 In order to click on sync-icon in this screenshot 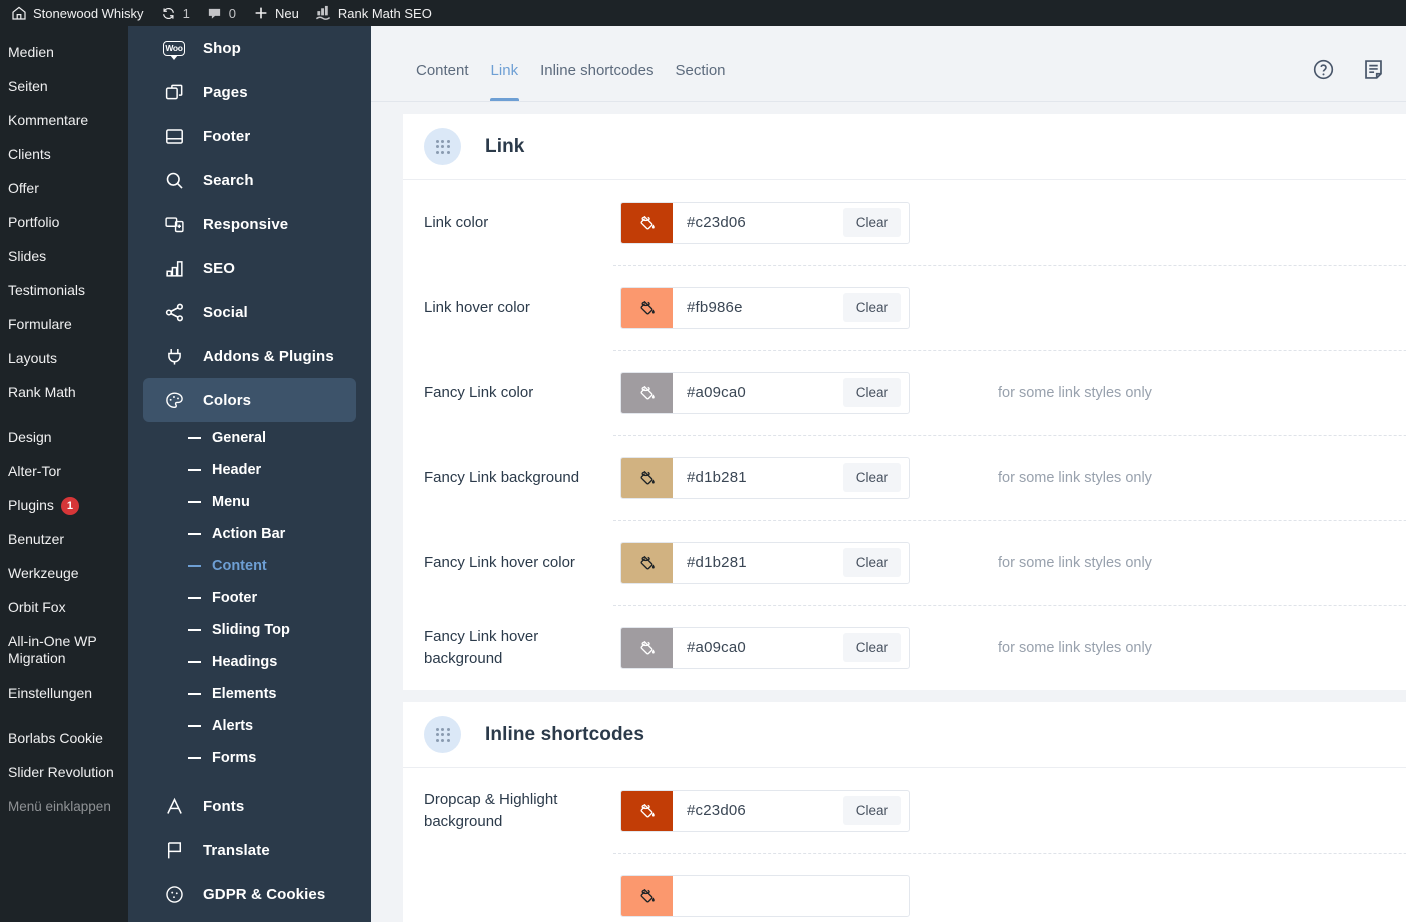, I will do `click(168, 13)`.